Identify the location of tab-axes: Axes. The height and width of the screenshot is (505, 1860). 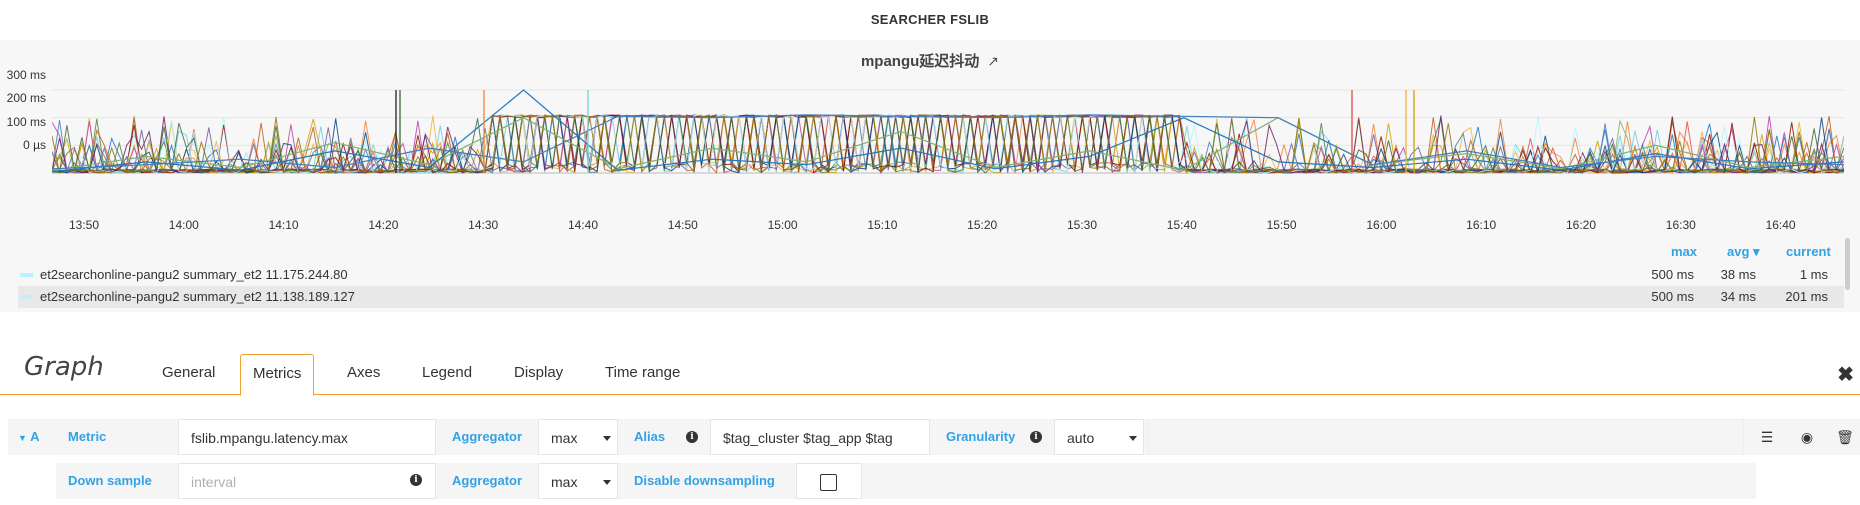
(363, 373).